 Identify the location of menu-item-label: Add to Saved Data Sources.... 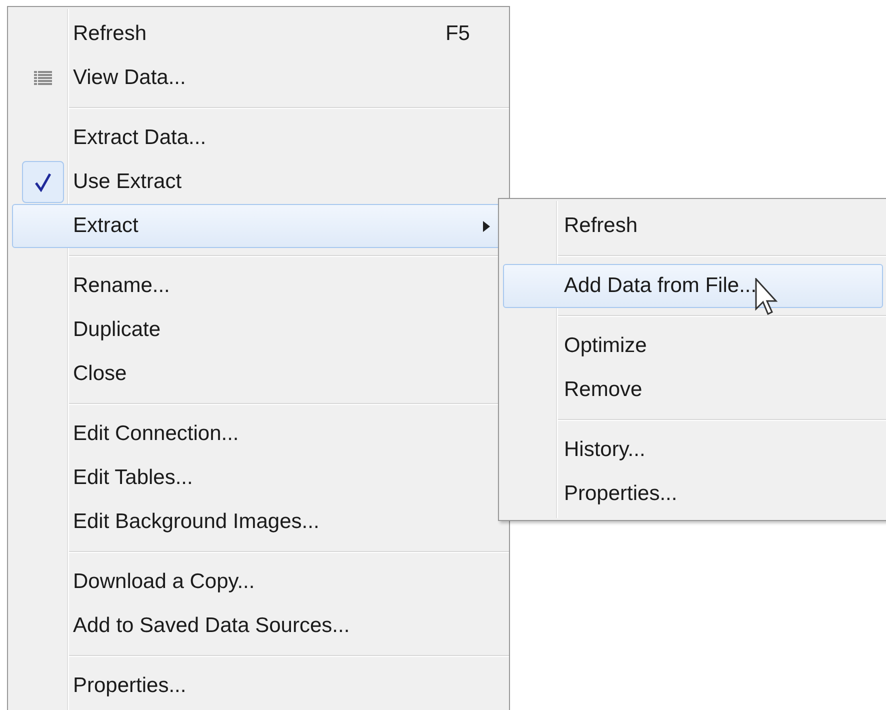
(211, 626).